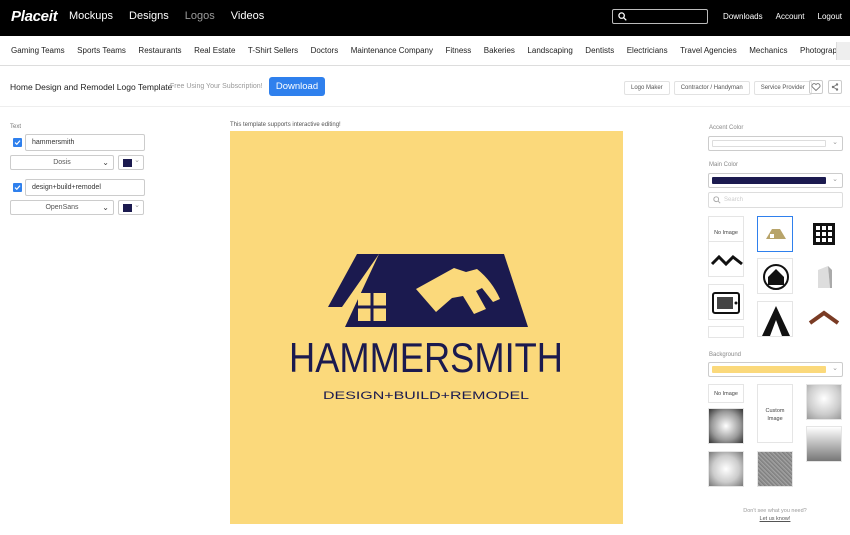 This screenshot has width=850, height=535. I want to click on category-item: Real Estate, so click(214, 50).